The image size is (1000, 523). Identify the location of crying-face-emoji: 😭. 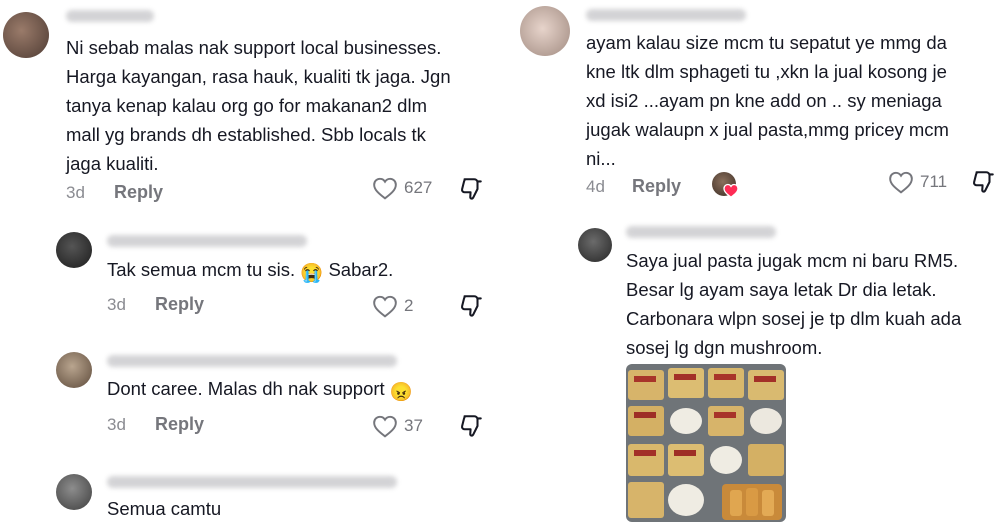
(312, 272).